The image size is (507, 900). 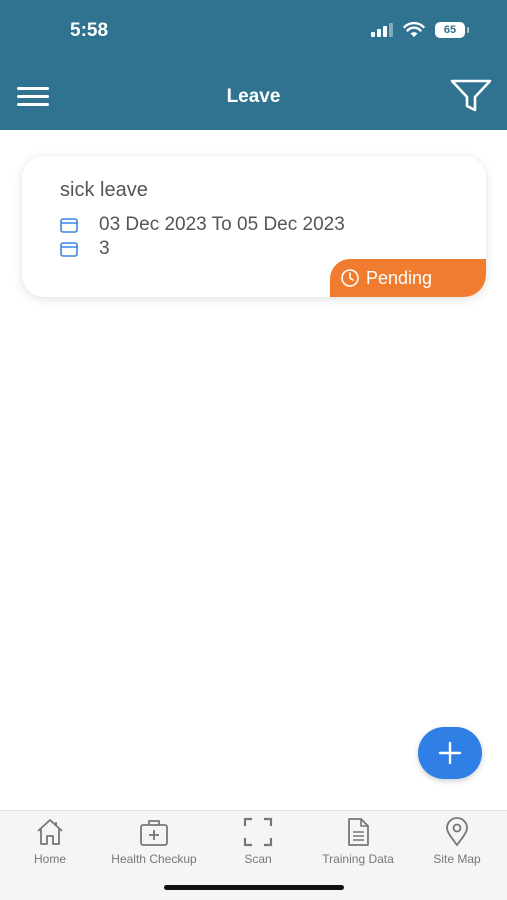 What do you see at coordinates (382, 30) in the screenshot?
I see `signal-icon` at bounding box center [382, 30].